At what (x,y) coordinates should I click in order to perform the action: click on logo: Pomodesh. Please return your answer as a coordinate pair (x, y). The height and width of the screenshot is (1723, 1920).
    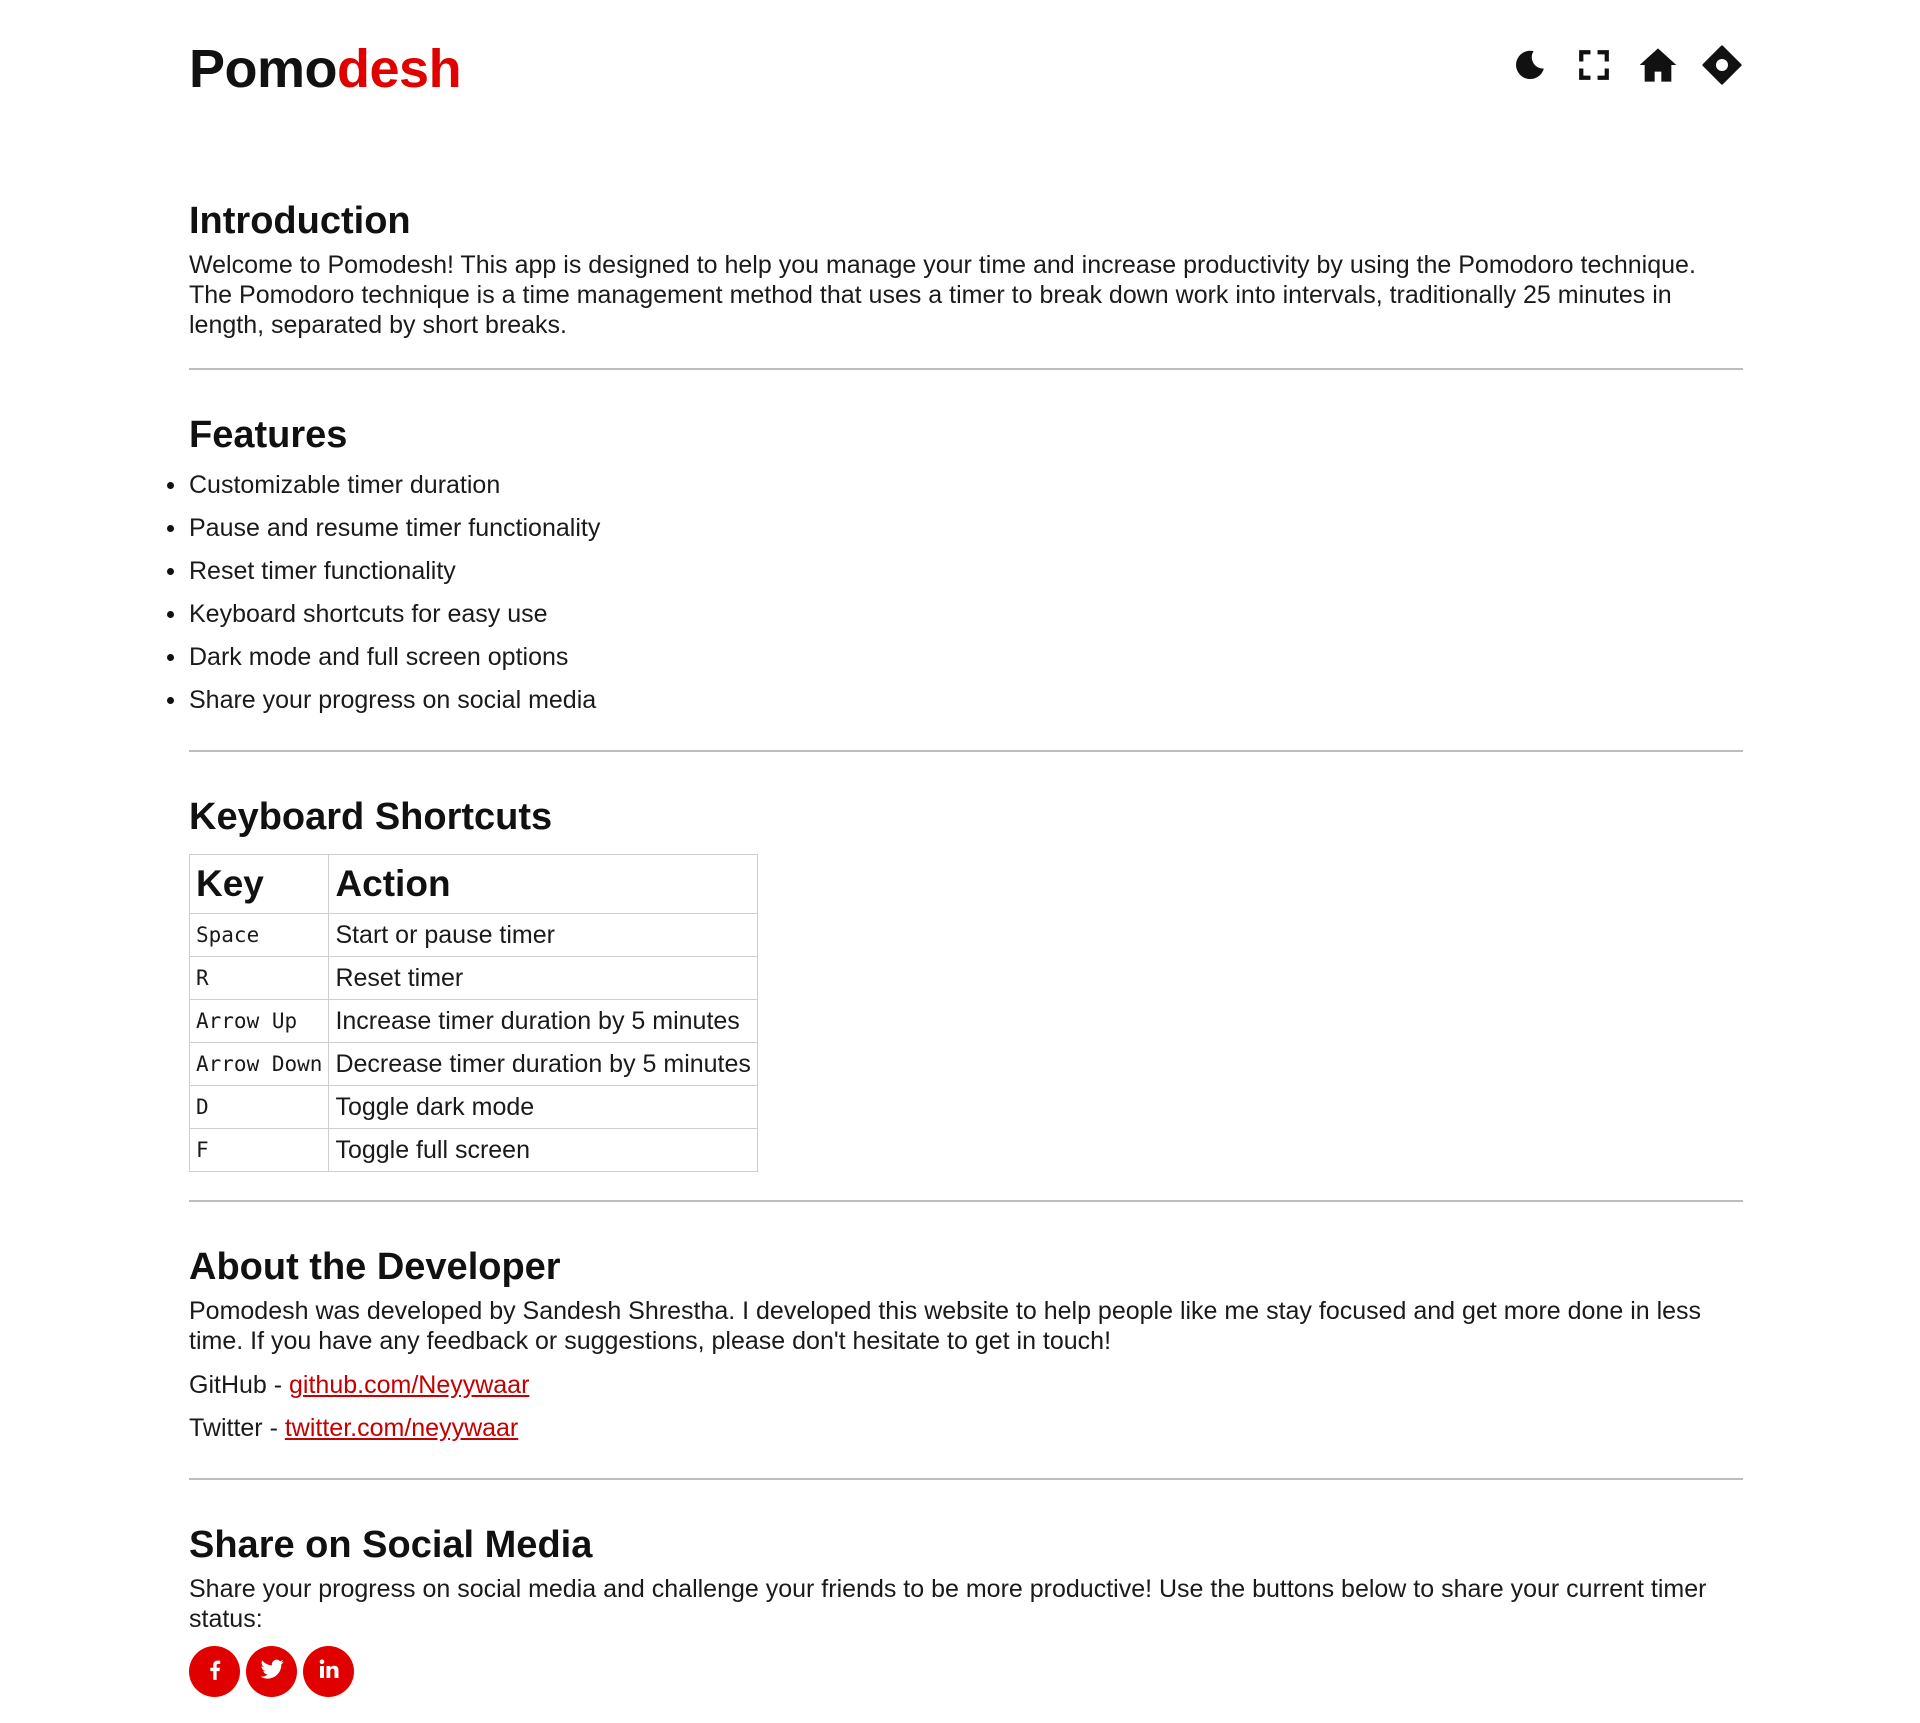
    Looking at the image, I should click on (325, 69).